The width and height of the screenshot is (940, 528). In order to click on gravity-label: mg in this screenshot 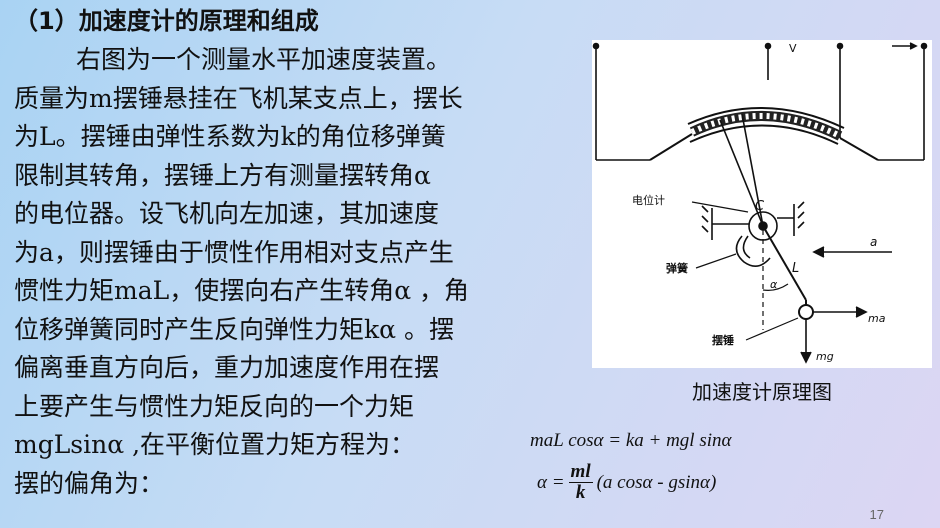, I will do `click(825, 356)`.